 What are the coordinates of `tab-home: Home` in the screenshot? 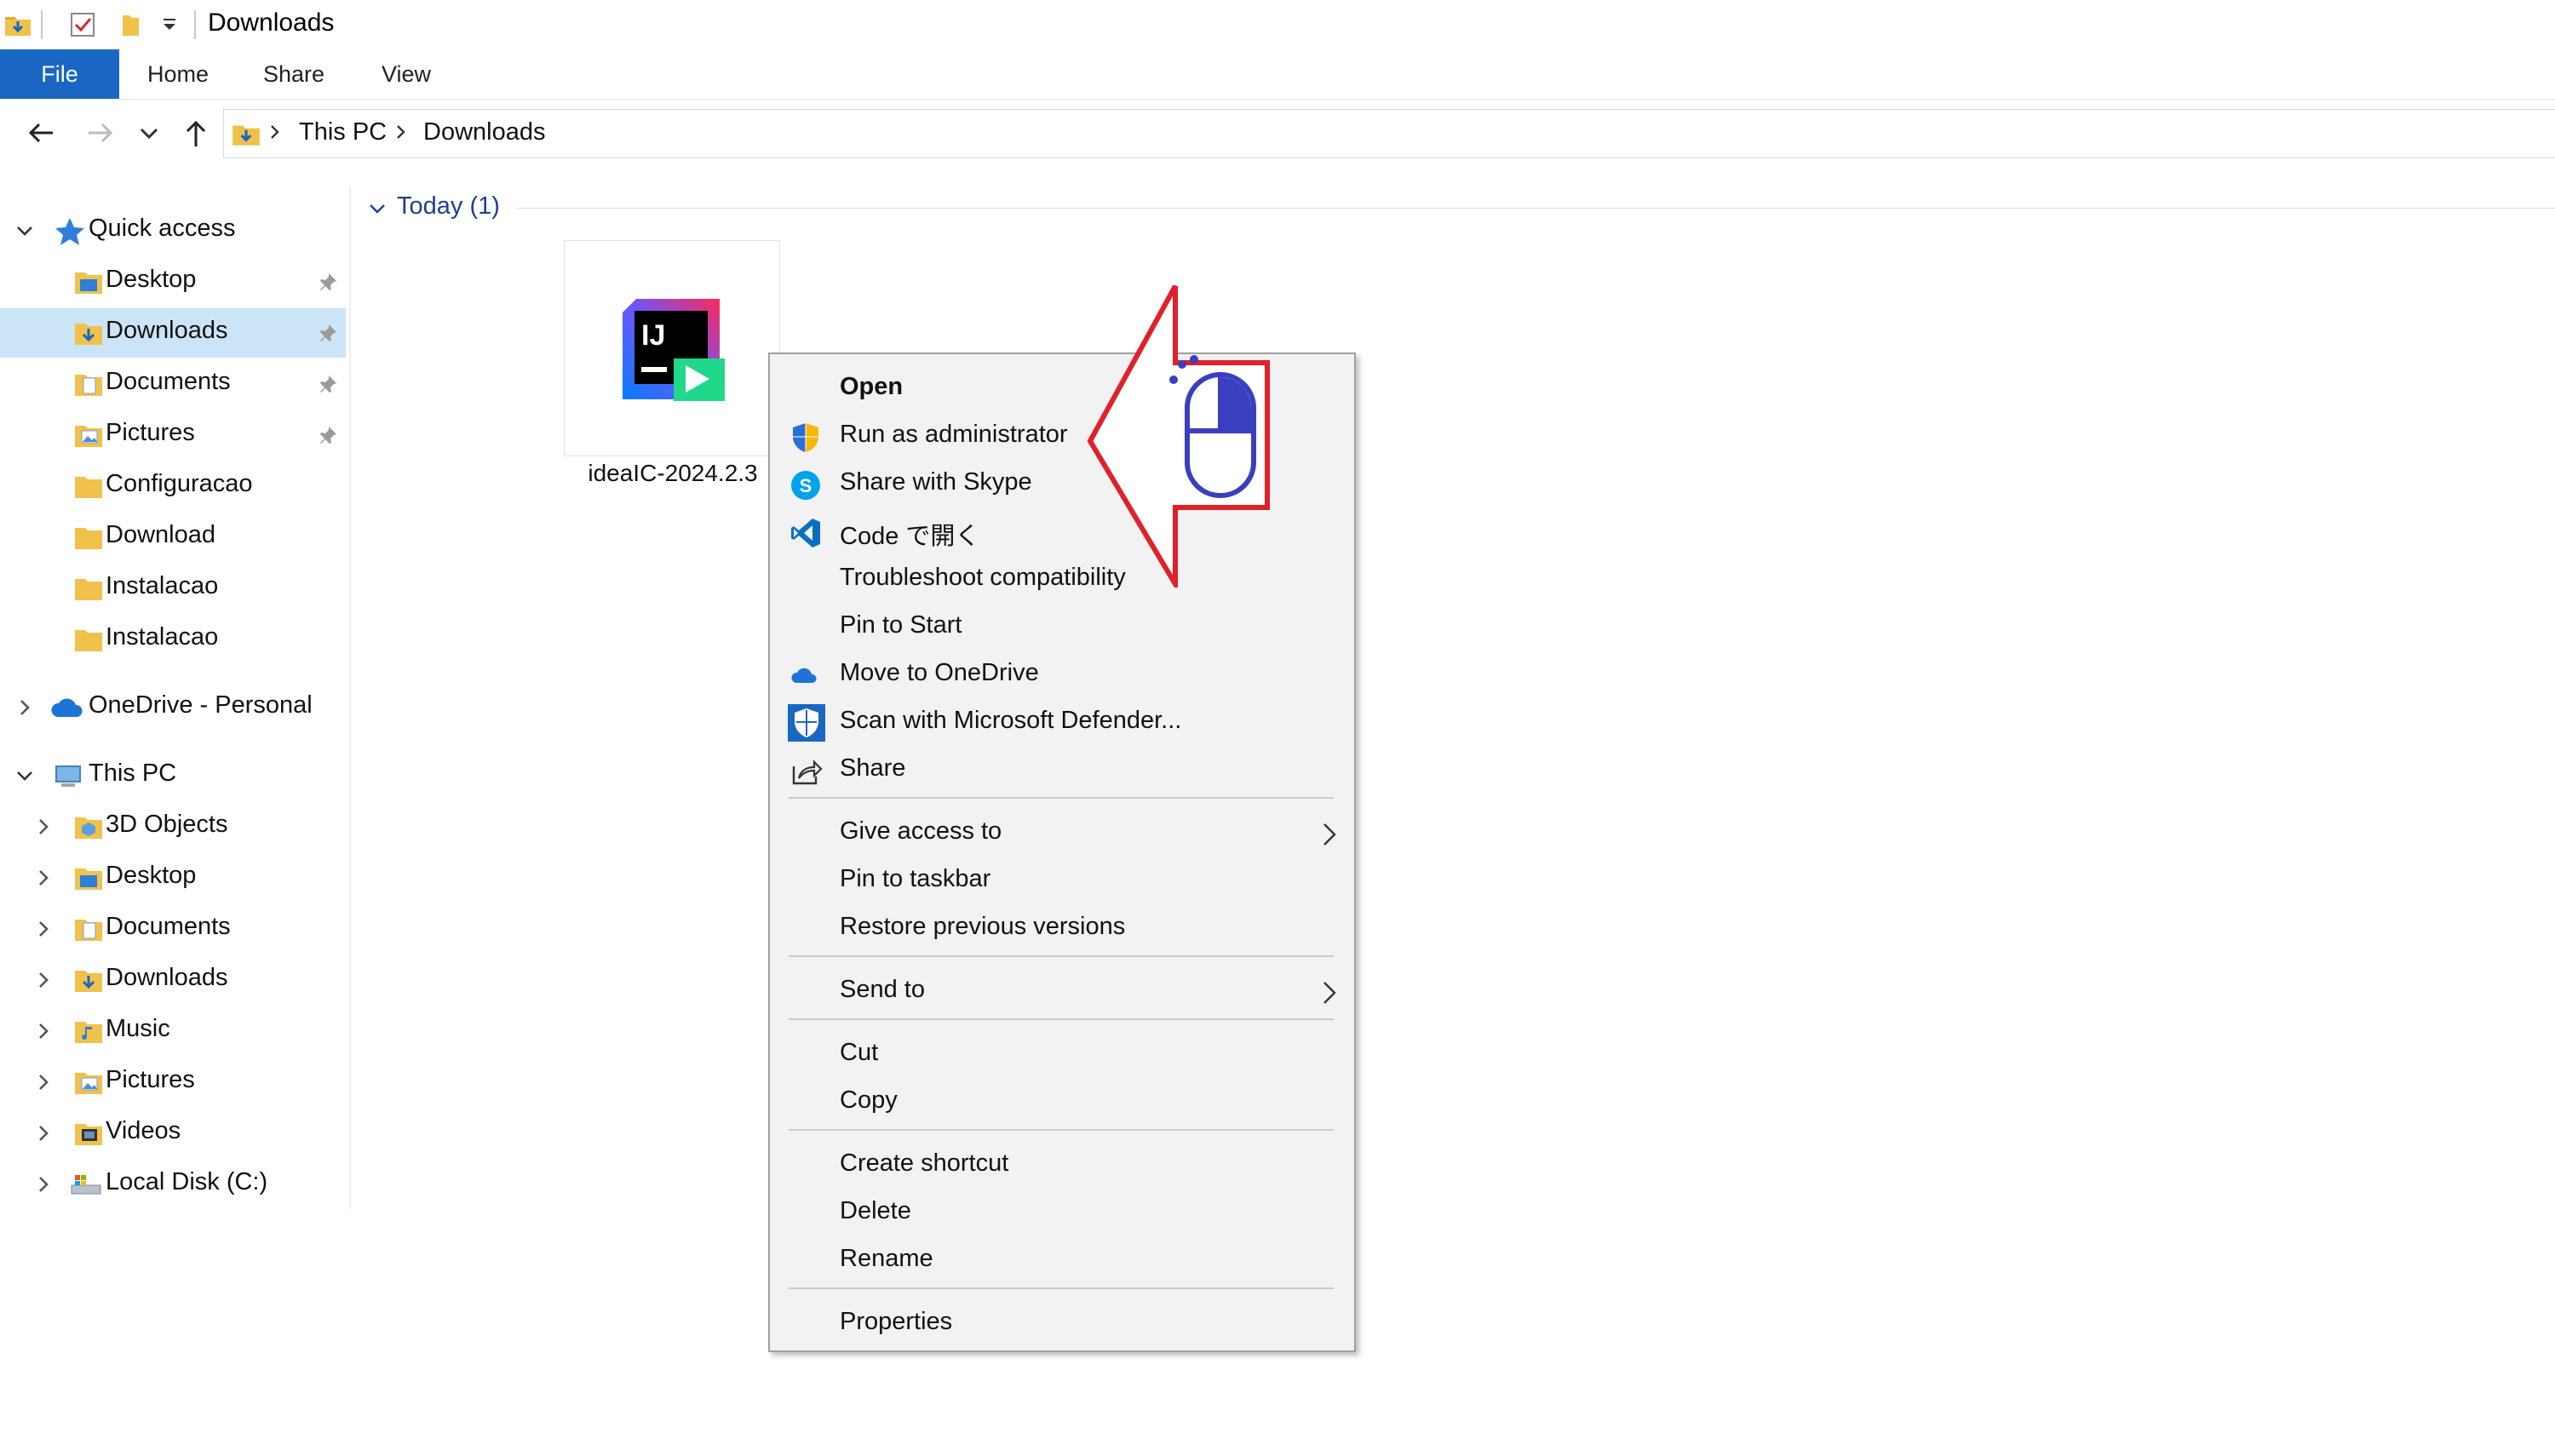 It's located at (178, 74).